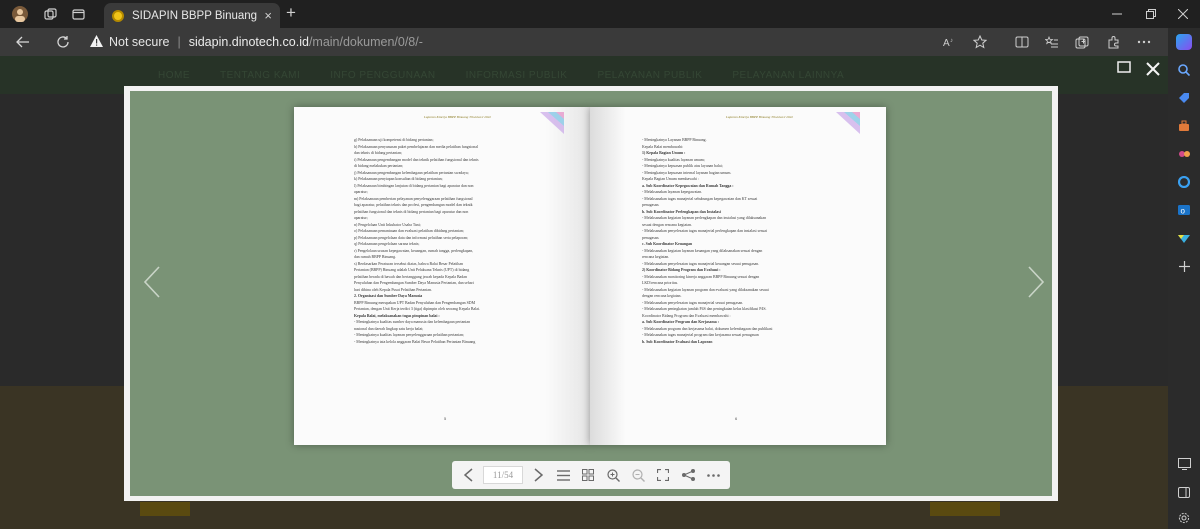 Image resolution: width=1200 pixels, height=529 pixels. What do you see at coordinates (1184, 42) in the screenshot?
I see `copilot-icon` at bounding box center [1184, 42].